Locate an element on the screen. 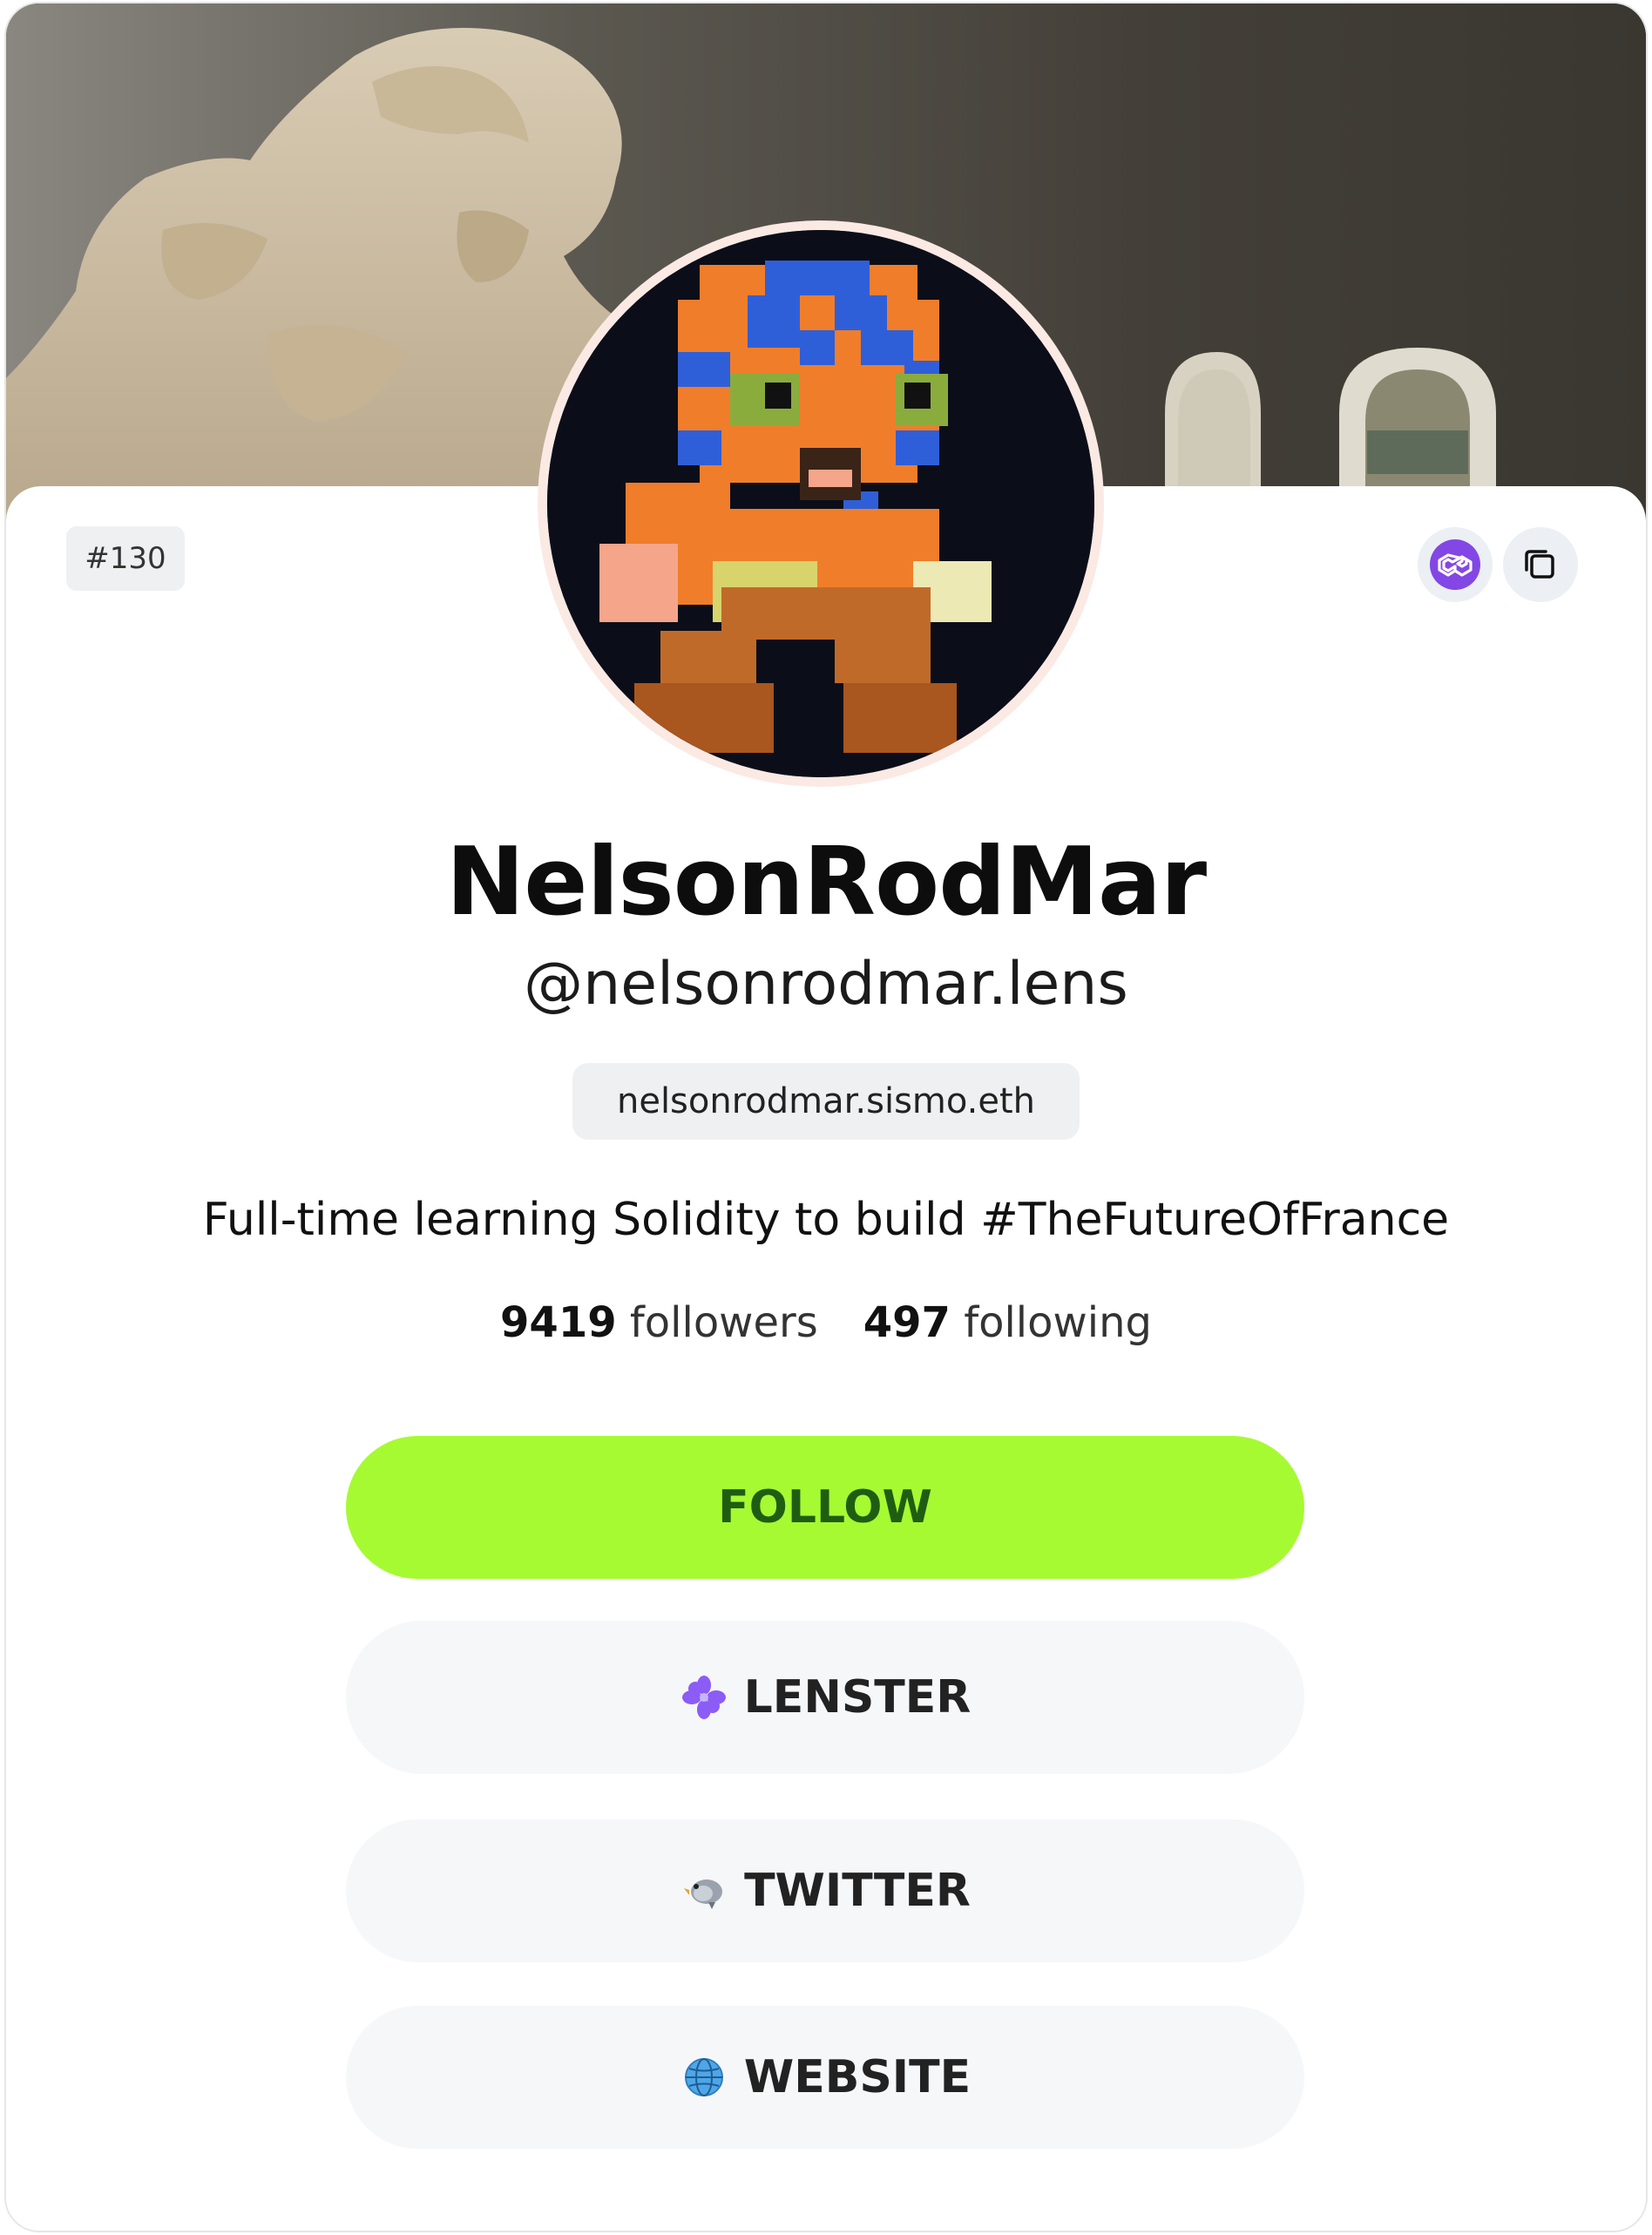 The image size is (1652, 2235). followers-stat: 9419 followers is located at coordinates (659, 1322).